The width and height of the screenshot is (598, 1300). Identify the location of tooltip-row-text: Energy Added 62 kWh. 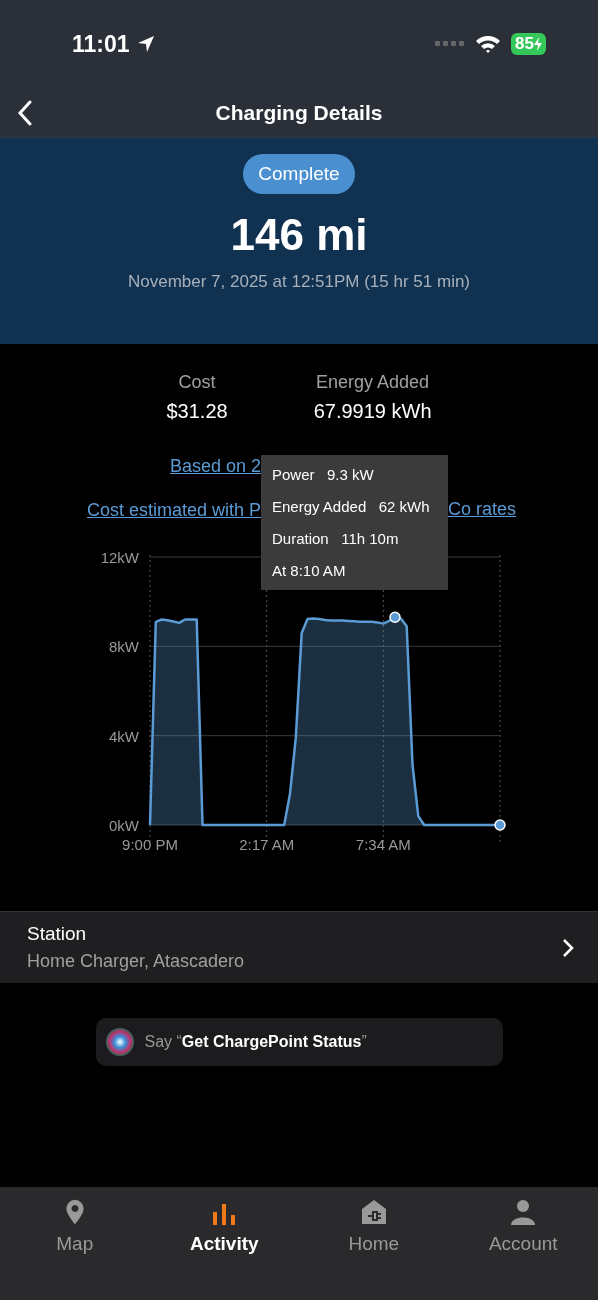
(351, 506).